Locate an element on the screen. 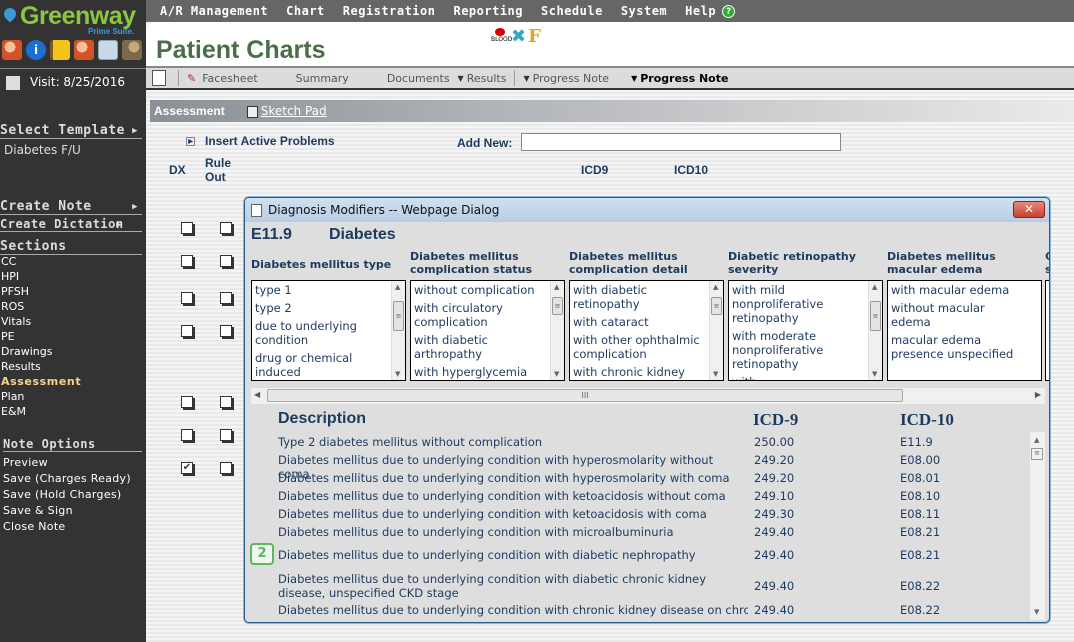 Image resolution: width=1074 pixels, height=642 pixels. flag-icon is located at coordinates (60, 50).